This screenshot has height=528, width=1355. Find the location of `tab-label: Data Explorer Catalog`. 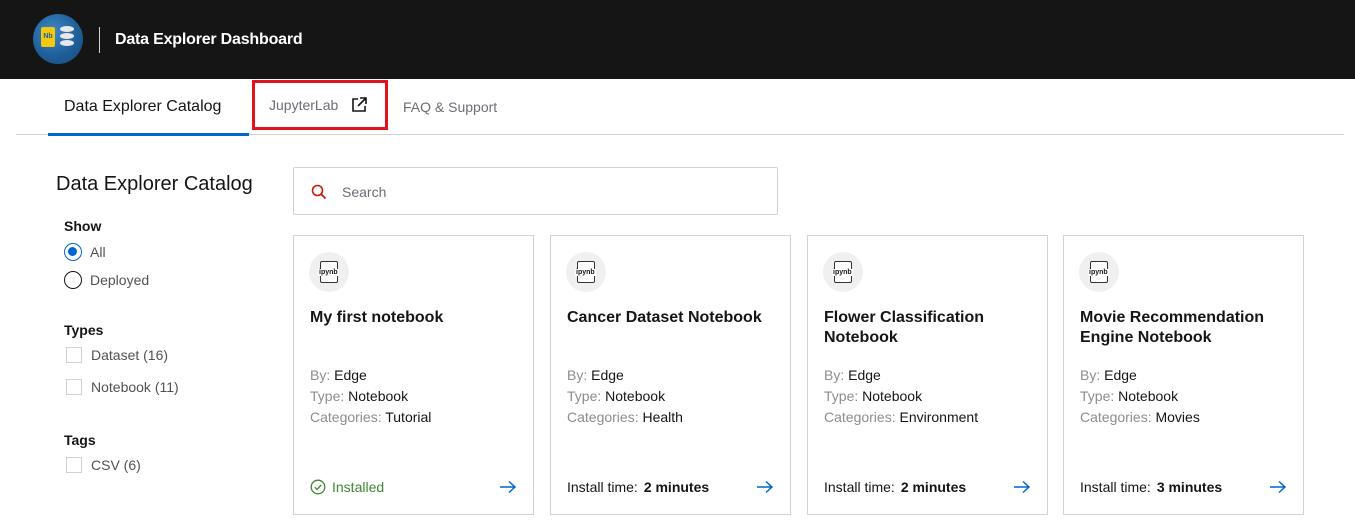

tab-label: Data Explorer Catalog is located at coordinates (143, 106).